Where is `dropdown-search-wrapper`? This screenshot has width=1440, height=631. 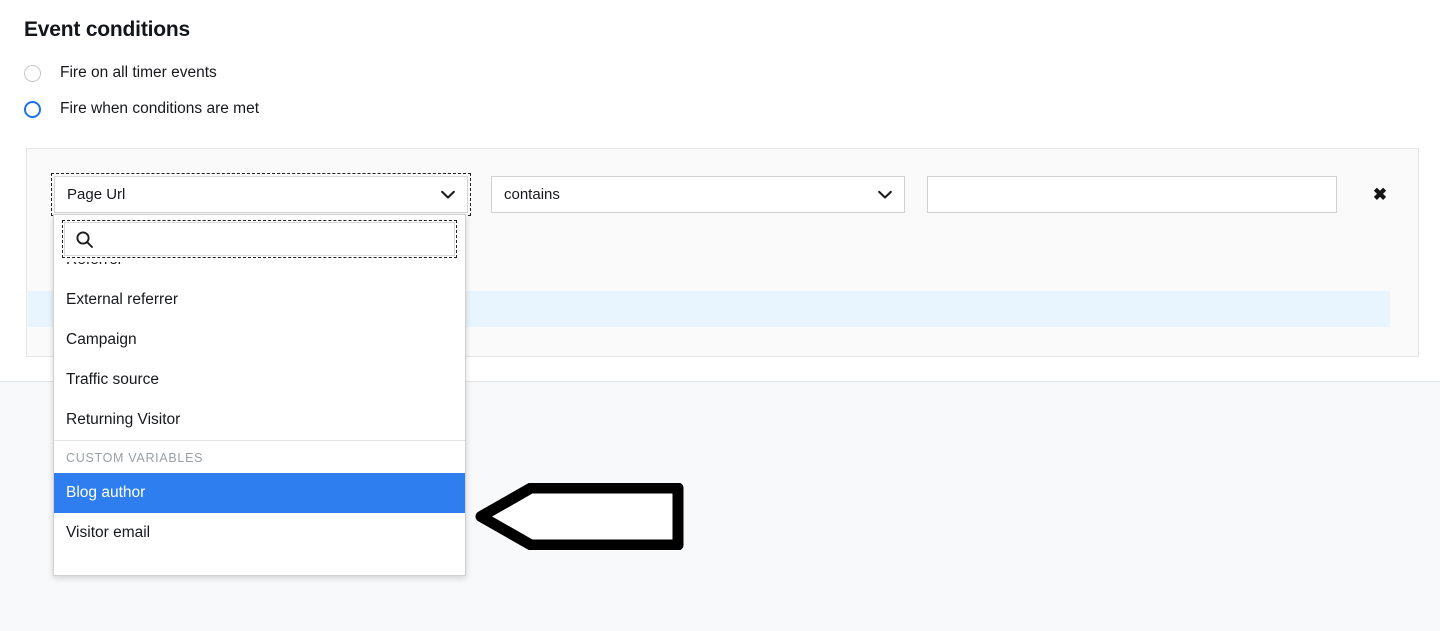 dropdown-search-wrapper is located at coordinates (259, 238).